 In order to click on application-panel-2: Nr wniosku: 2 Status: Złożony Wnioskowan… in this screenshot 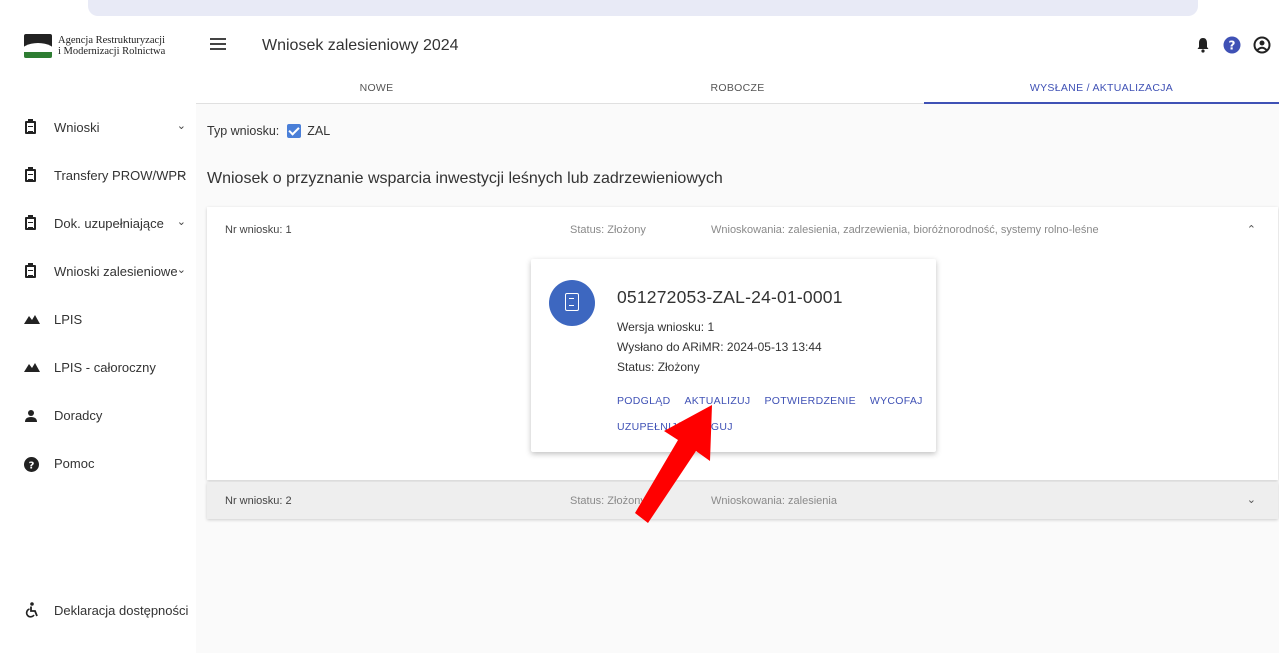, I will do `click(742, 500)`.